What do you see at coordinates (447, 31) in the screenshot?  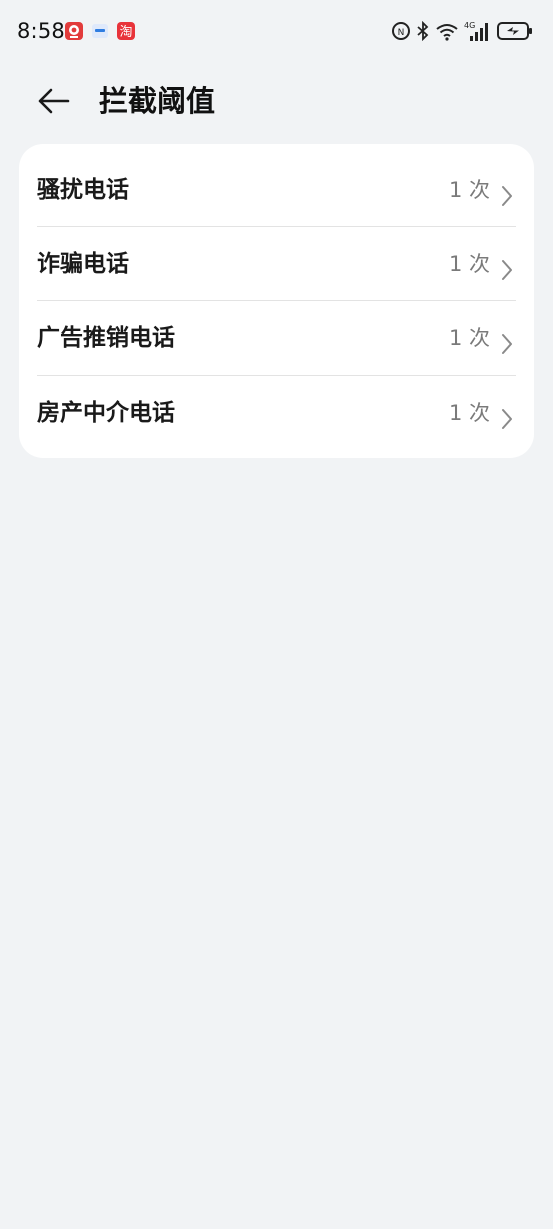 I see `wifi-icon` at bounding box center [447, 31].